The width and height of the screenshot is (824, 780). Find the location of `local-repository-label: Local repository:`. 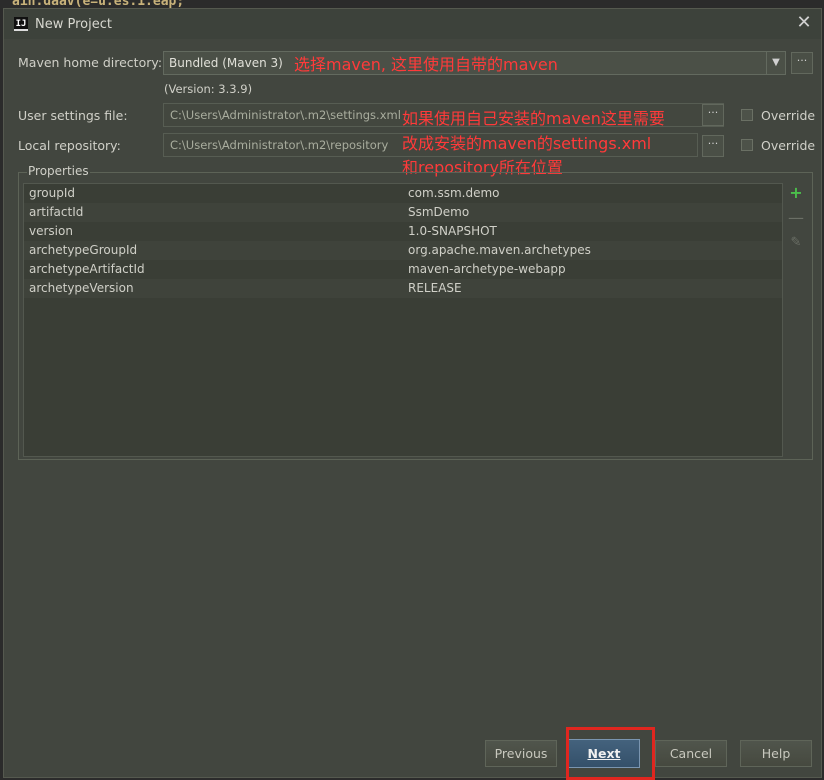

local-repository-label: Local repository: is located at coordinates (69, 145).